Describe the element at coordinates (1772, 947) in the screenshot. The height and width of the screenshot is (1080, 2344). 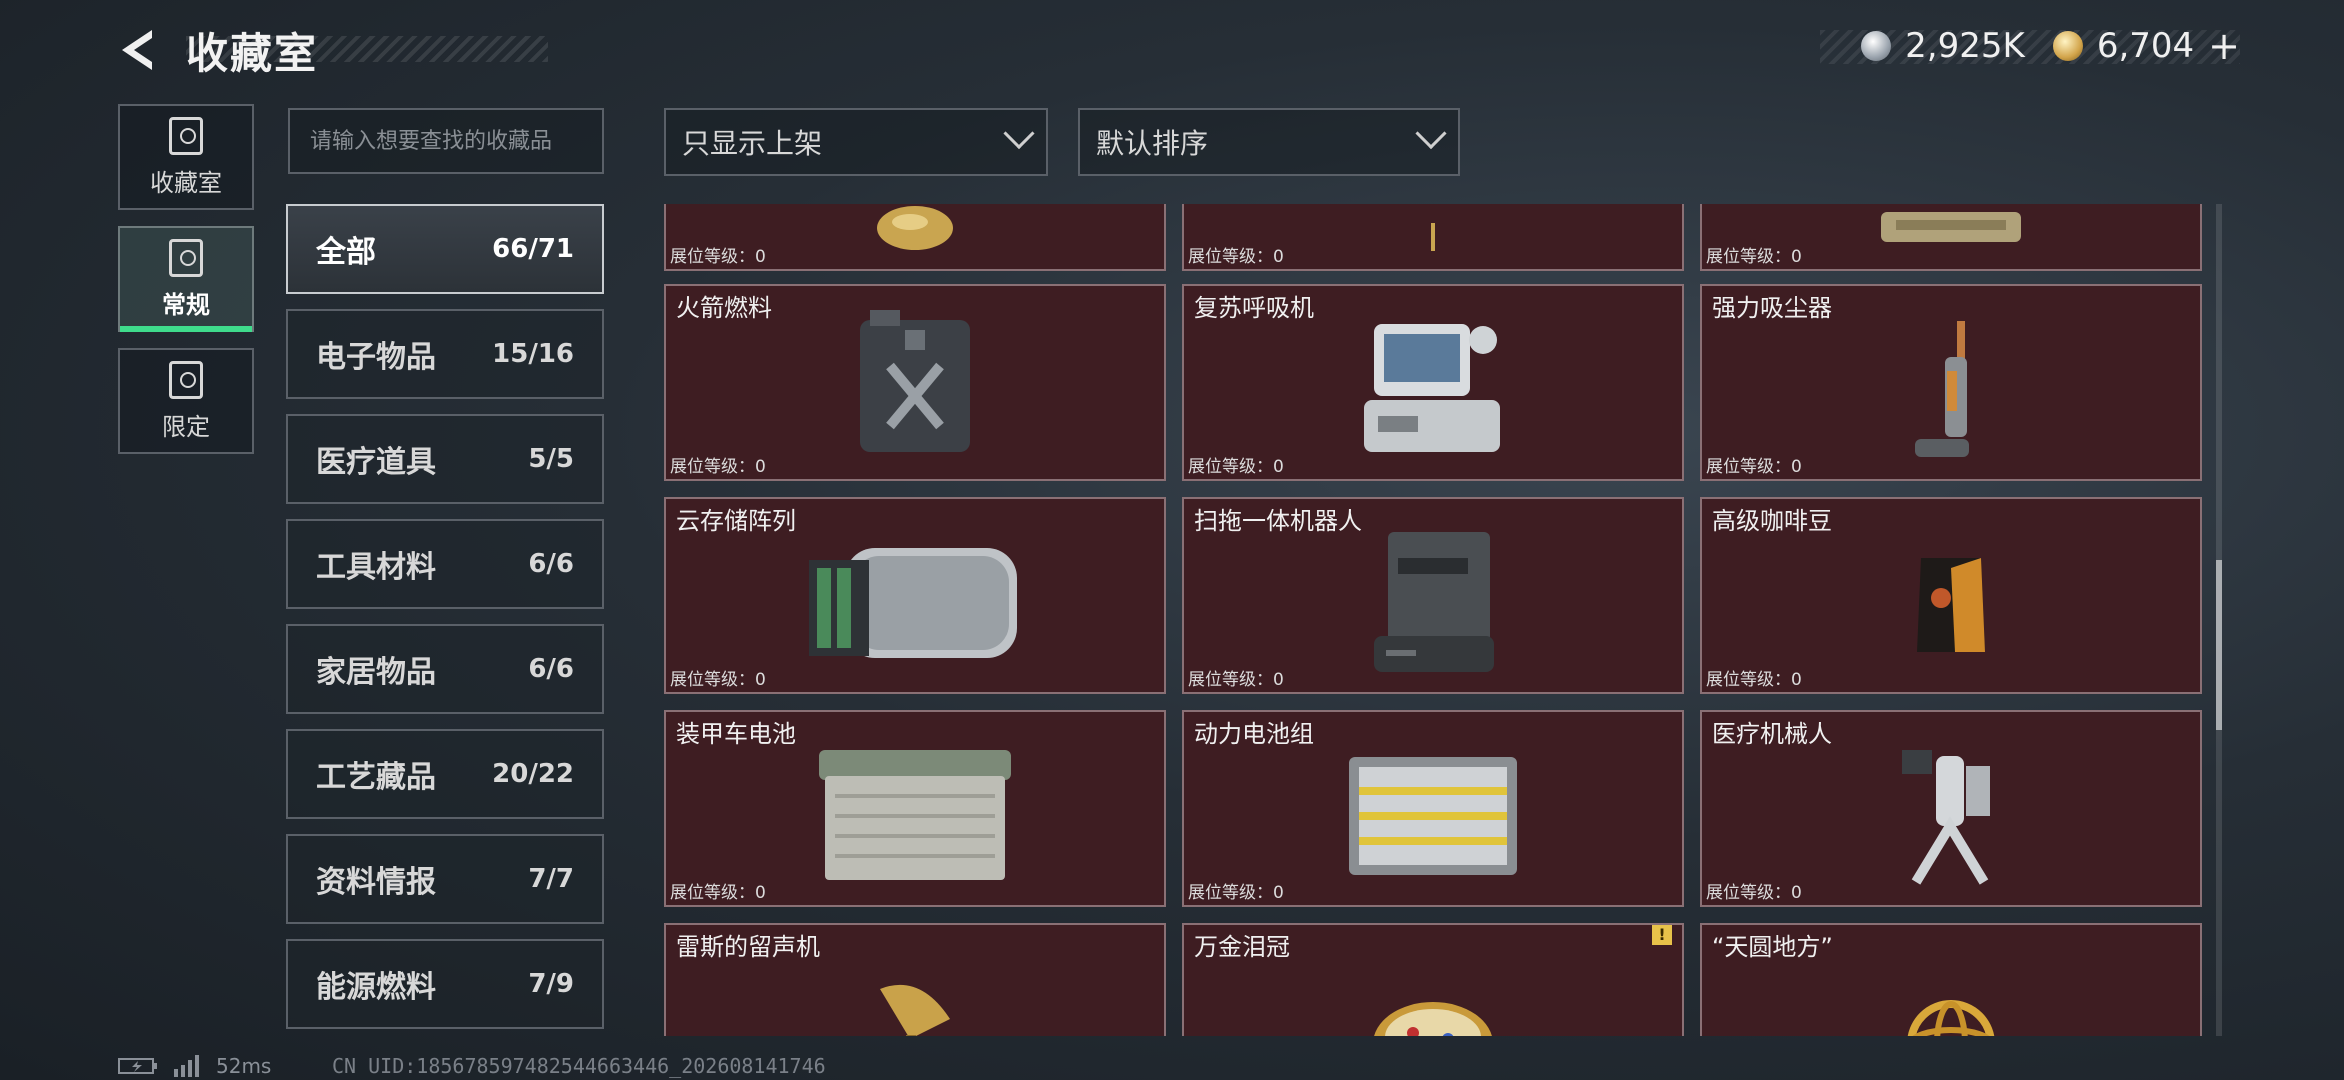
I see `item-name: “天圆地方”` at that location.